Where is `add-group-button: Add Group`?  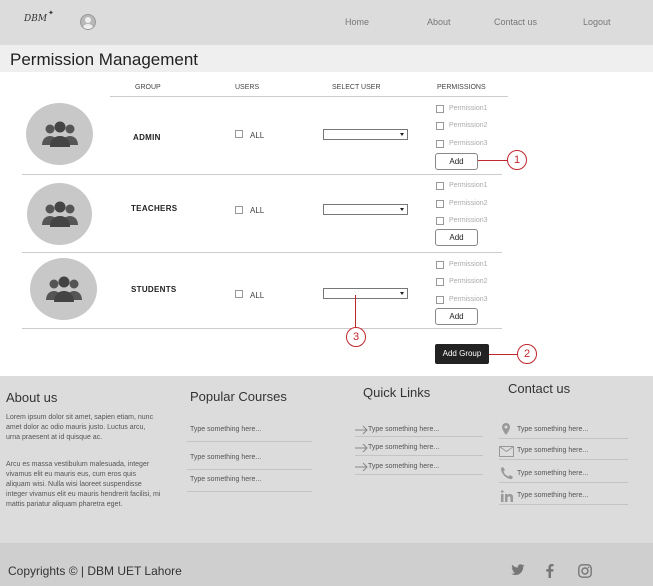 add-group-button: Add Group is located at coordinates (462, 354).